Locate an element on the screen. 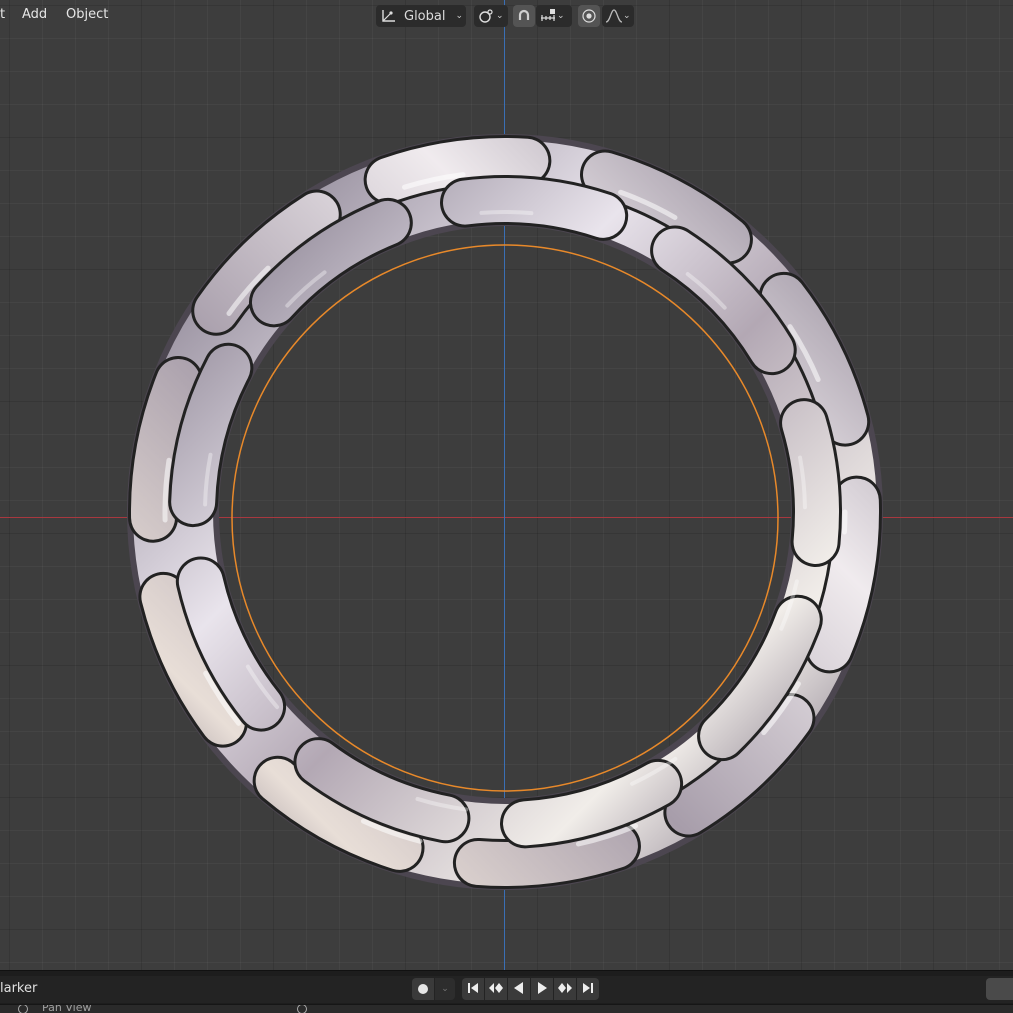 Image resolution: width=1013 pixels, height=1013 pixels. proportional-edit-icon is located at coordinates (589, 16).